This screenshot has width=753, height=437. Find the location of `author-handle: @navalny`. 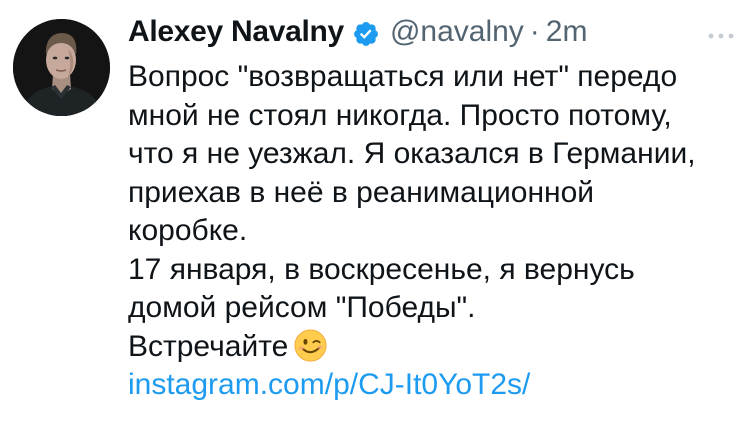

author-handle: @navalny is located at coordinates (457, 32).